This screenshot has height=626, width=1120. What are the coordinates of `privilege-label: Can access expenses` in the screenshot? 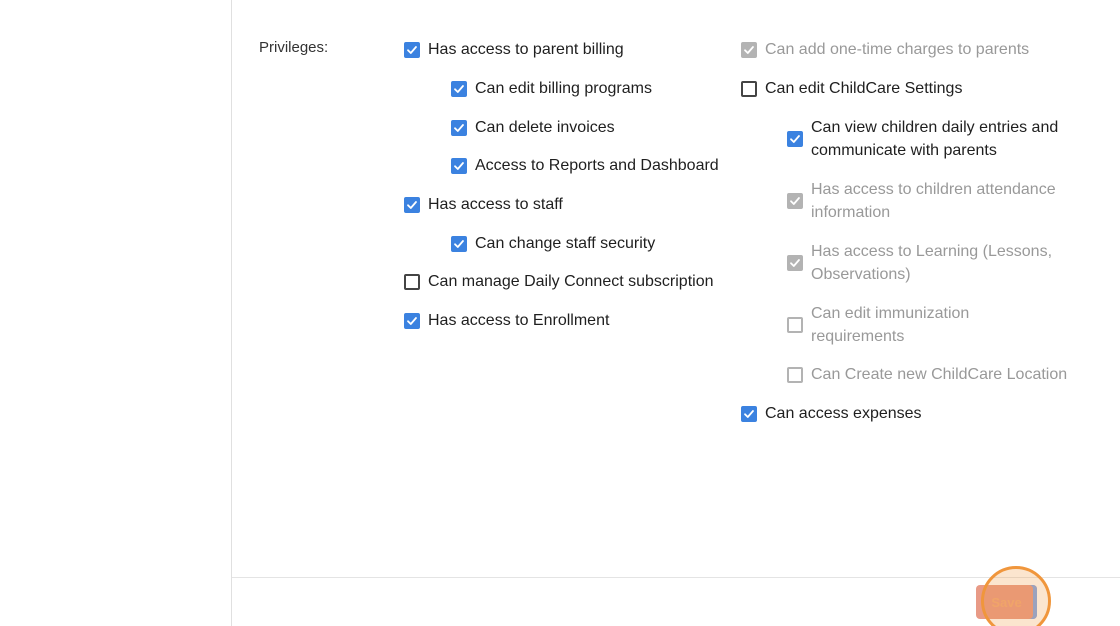 It's located at (843, 413).